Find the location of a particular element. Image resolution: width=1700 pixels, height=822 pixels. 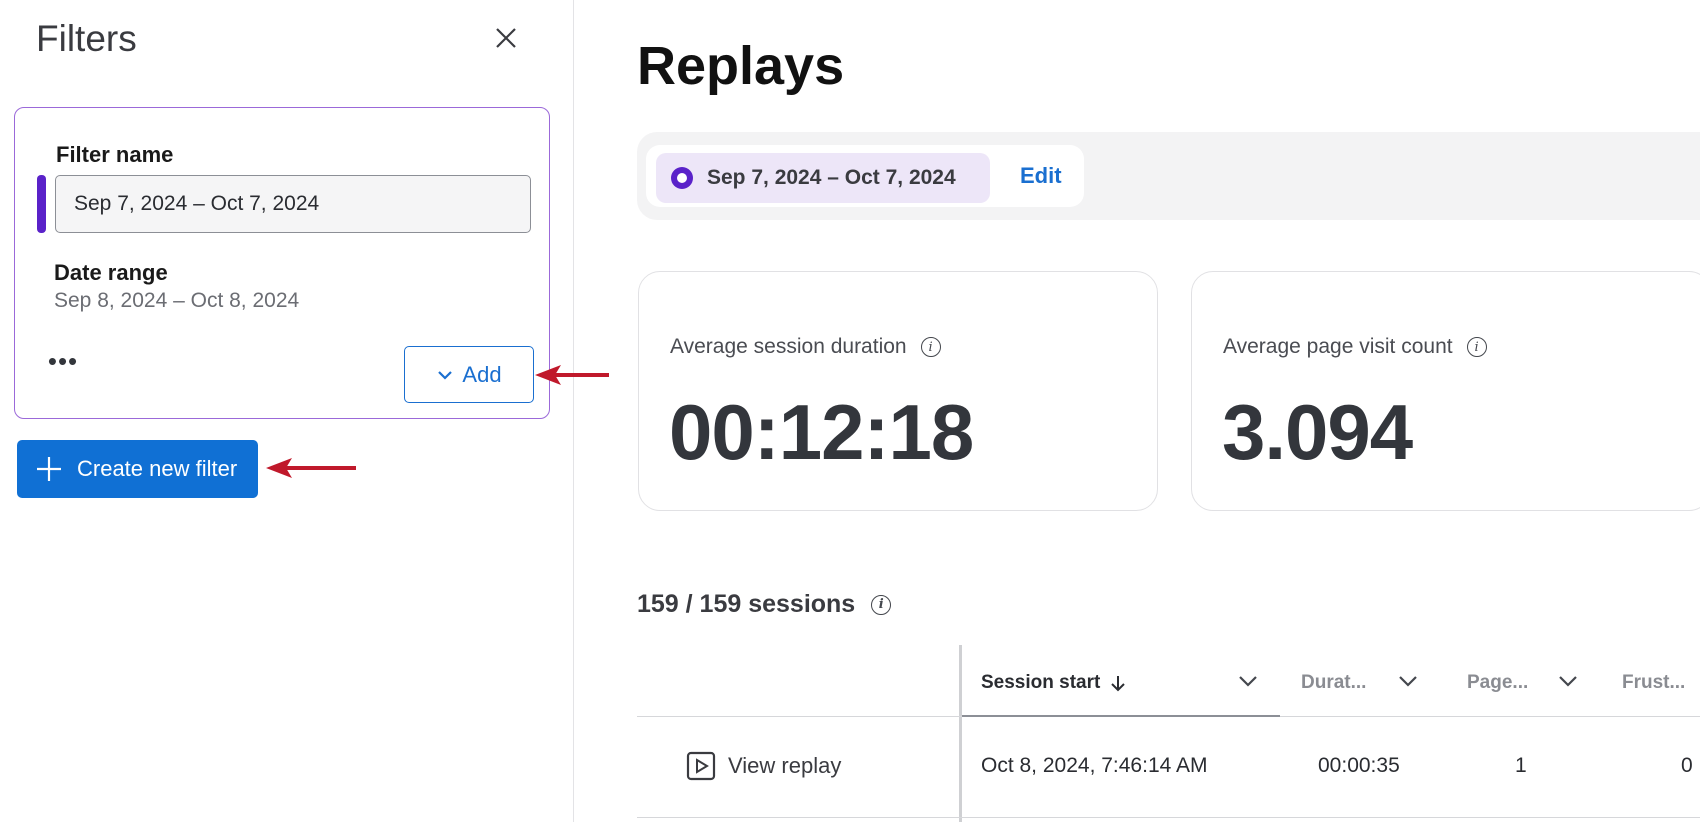

date-chip-container: Sep 7, 2024 – Oct 7, 2024 Edit is located at coordinates (865, 176).